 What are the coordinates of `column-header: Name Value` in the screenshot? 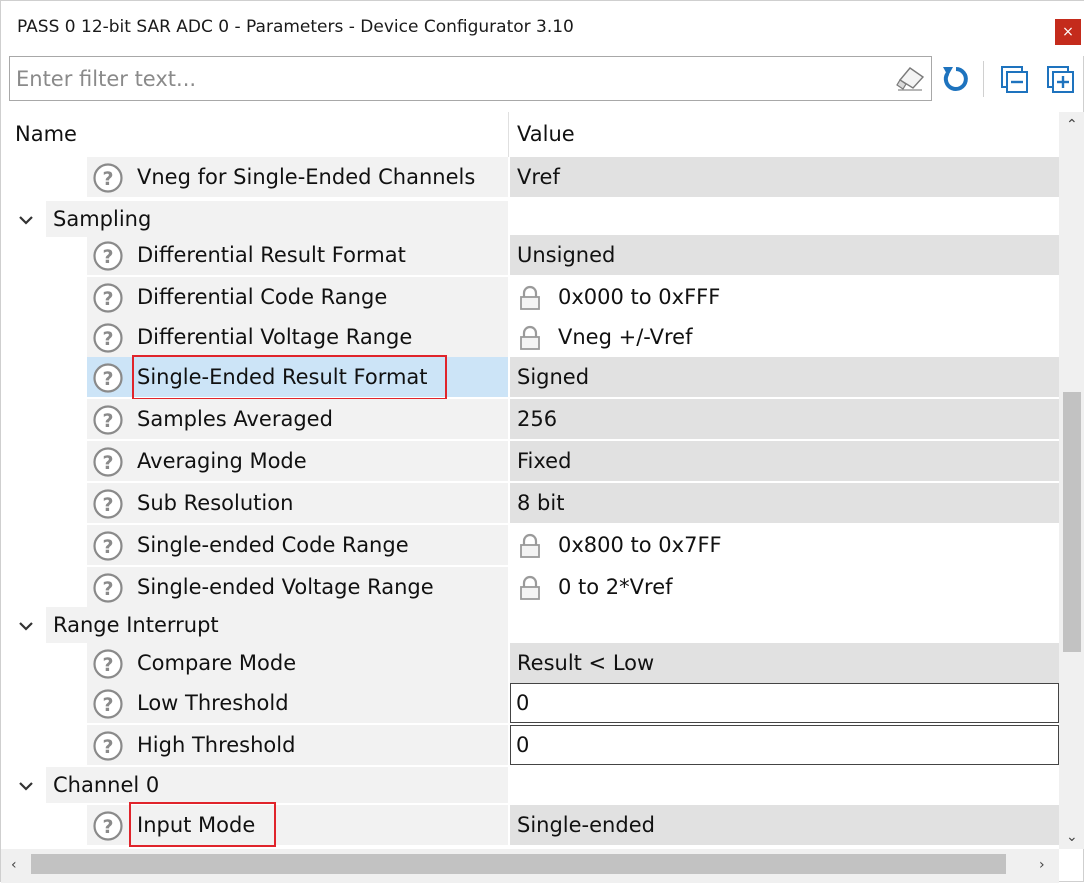 It's located at (530, 134).